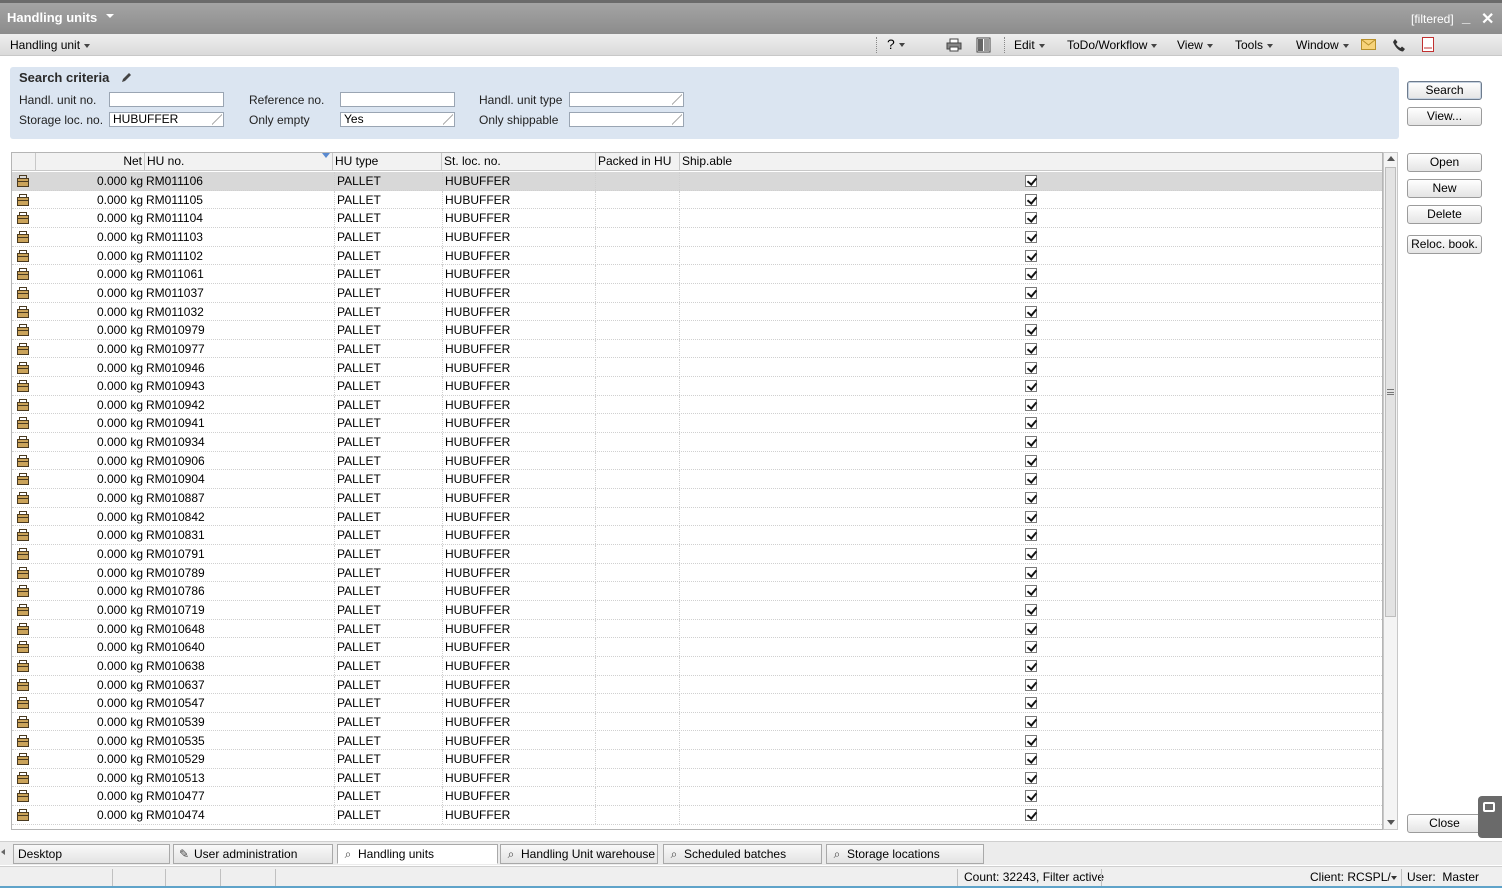 The height and width of the screenshot is (888, 1502). Describe the element at coordinates (166, 119) in the screenshot. I see `storage-loc-no-combo: HUBUFFER` at that location.